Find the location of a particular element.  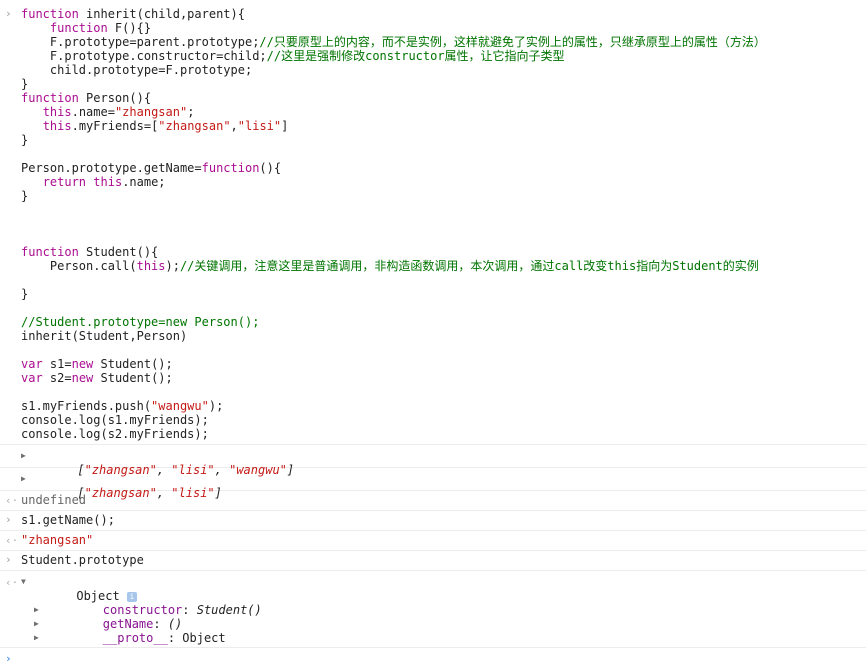

code-line: //Student.prototype=new Person(); is located at coordinates (140, 322).